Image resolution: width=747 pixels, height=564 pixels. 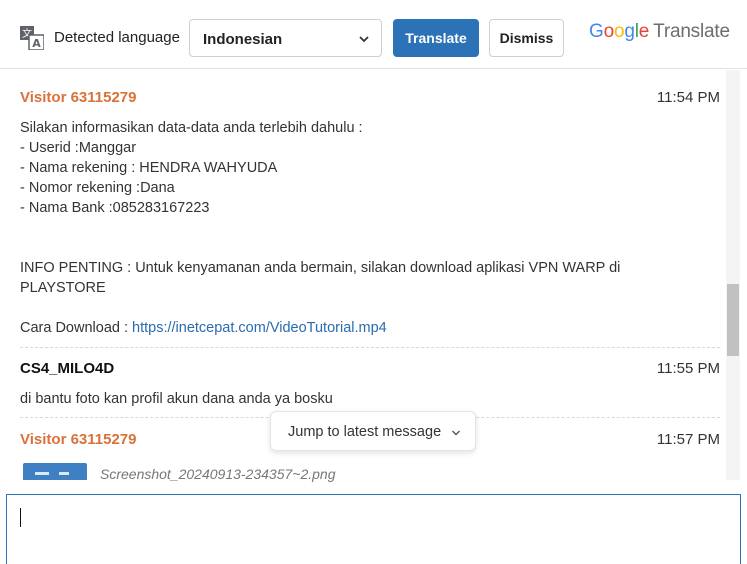 I want to click on message-time: 11:57 PM, so click(x=688, y=439).